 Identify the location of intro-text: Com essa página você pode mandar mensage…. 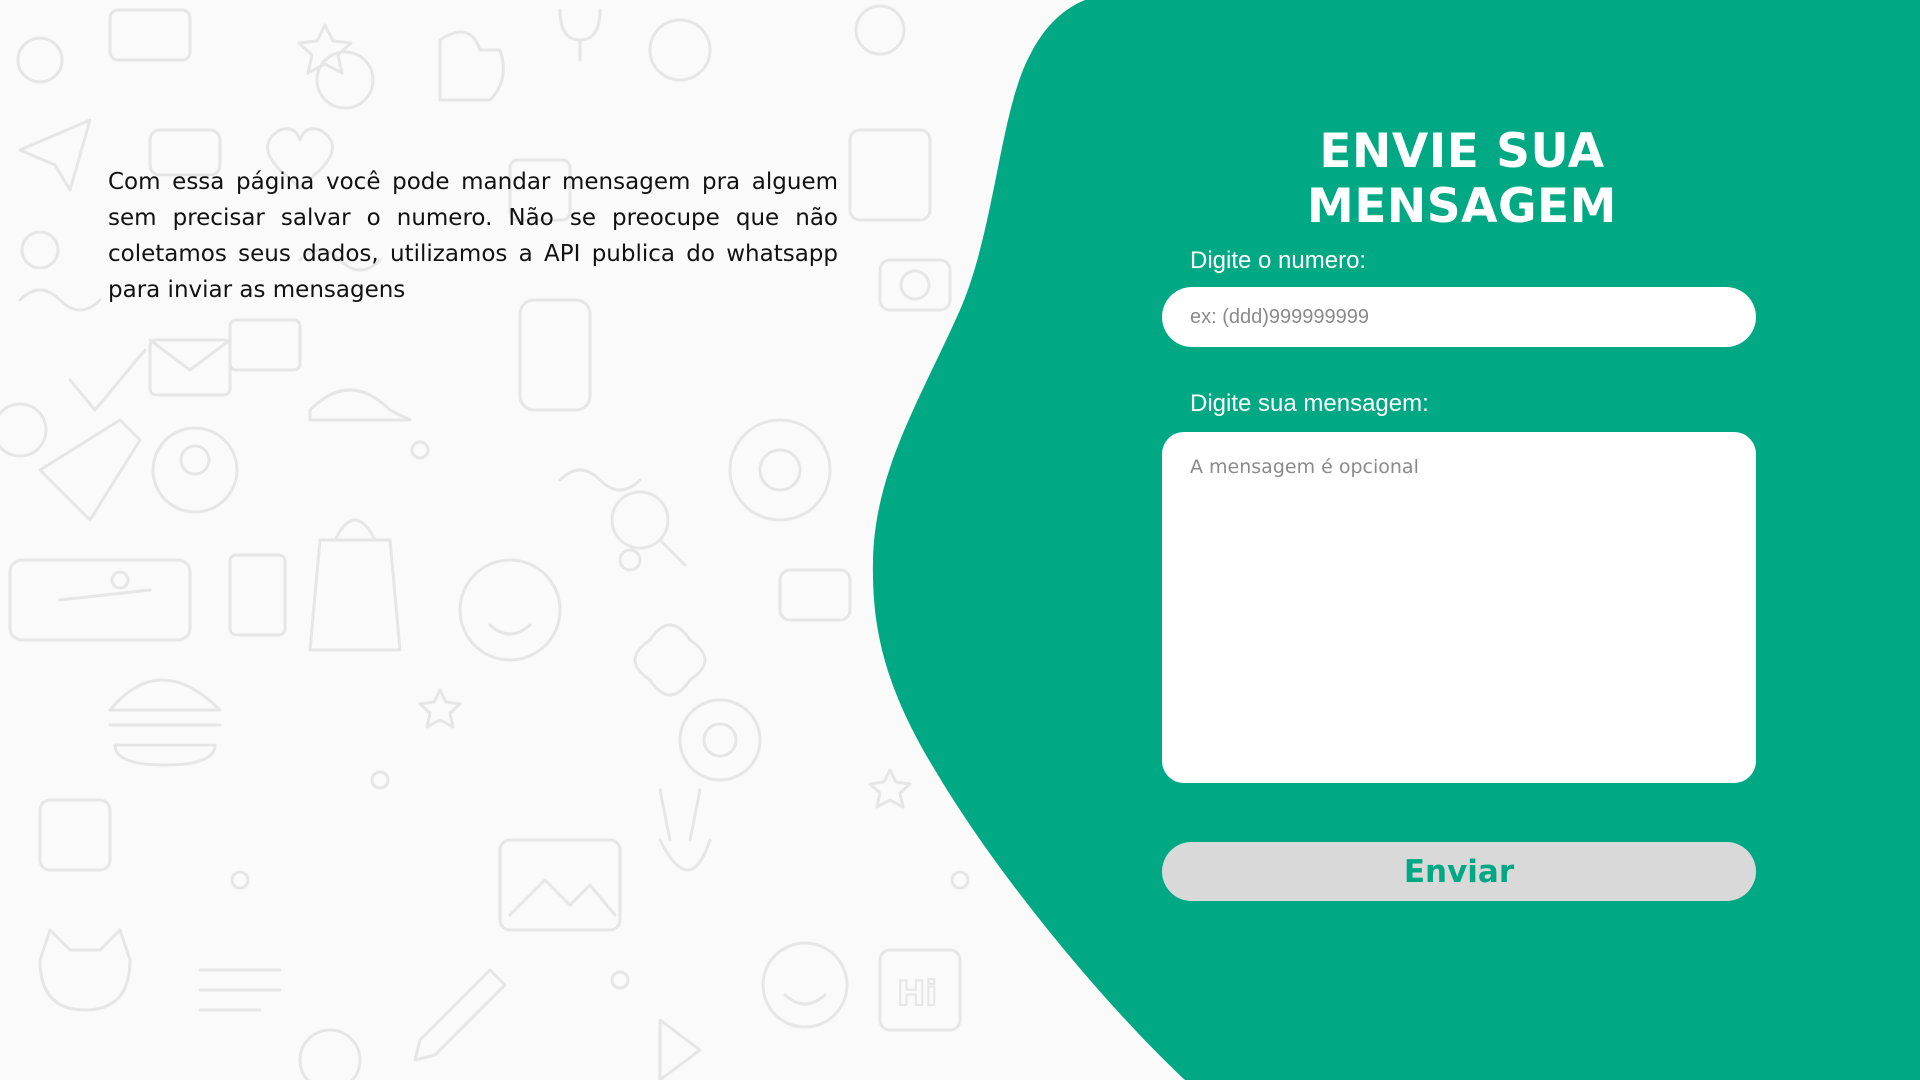
(473, 236).